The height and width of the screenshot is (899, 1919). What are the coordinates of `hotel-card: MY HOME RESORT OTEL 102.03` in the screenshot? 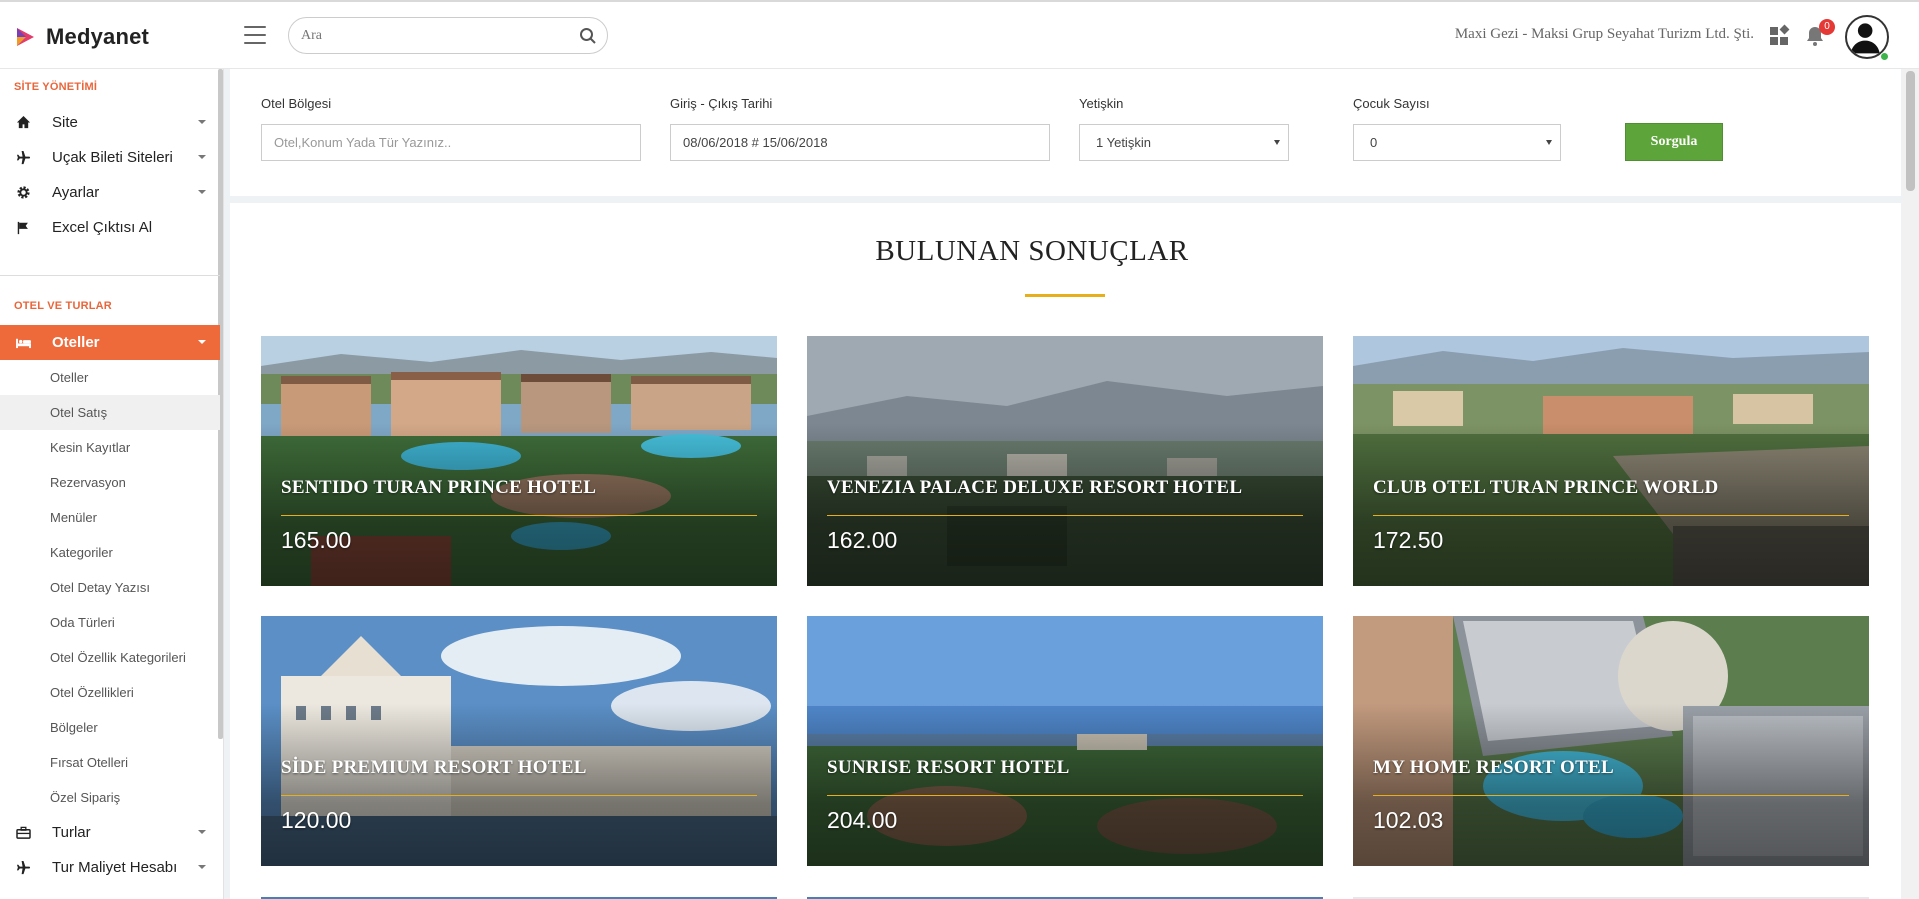 It's located at (1611, 741).